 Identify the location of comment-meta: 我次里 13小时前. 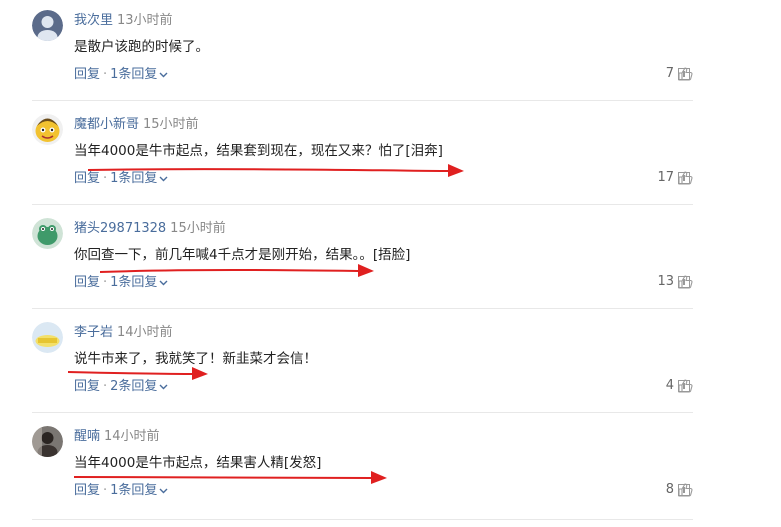
(123, 21).